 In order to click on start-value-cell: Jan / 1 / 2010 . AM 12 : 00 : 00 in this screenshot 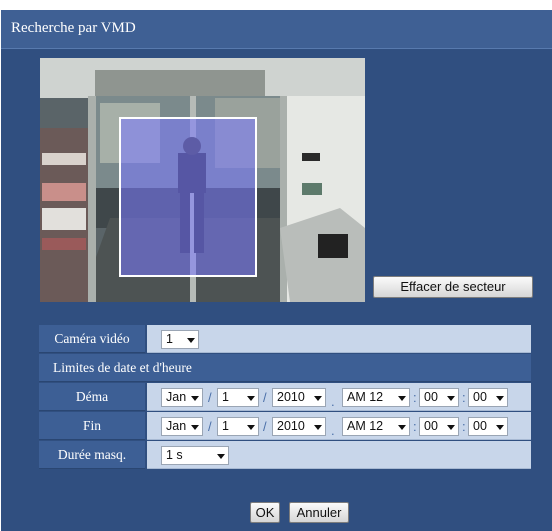, I will do `click(339, 397)`.